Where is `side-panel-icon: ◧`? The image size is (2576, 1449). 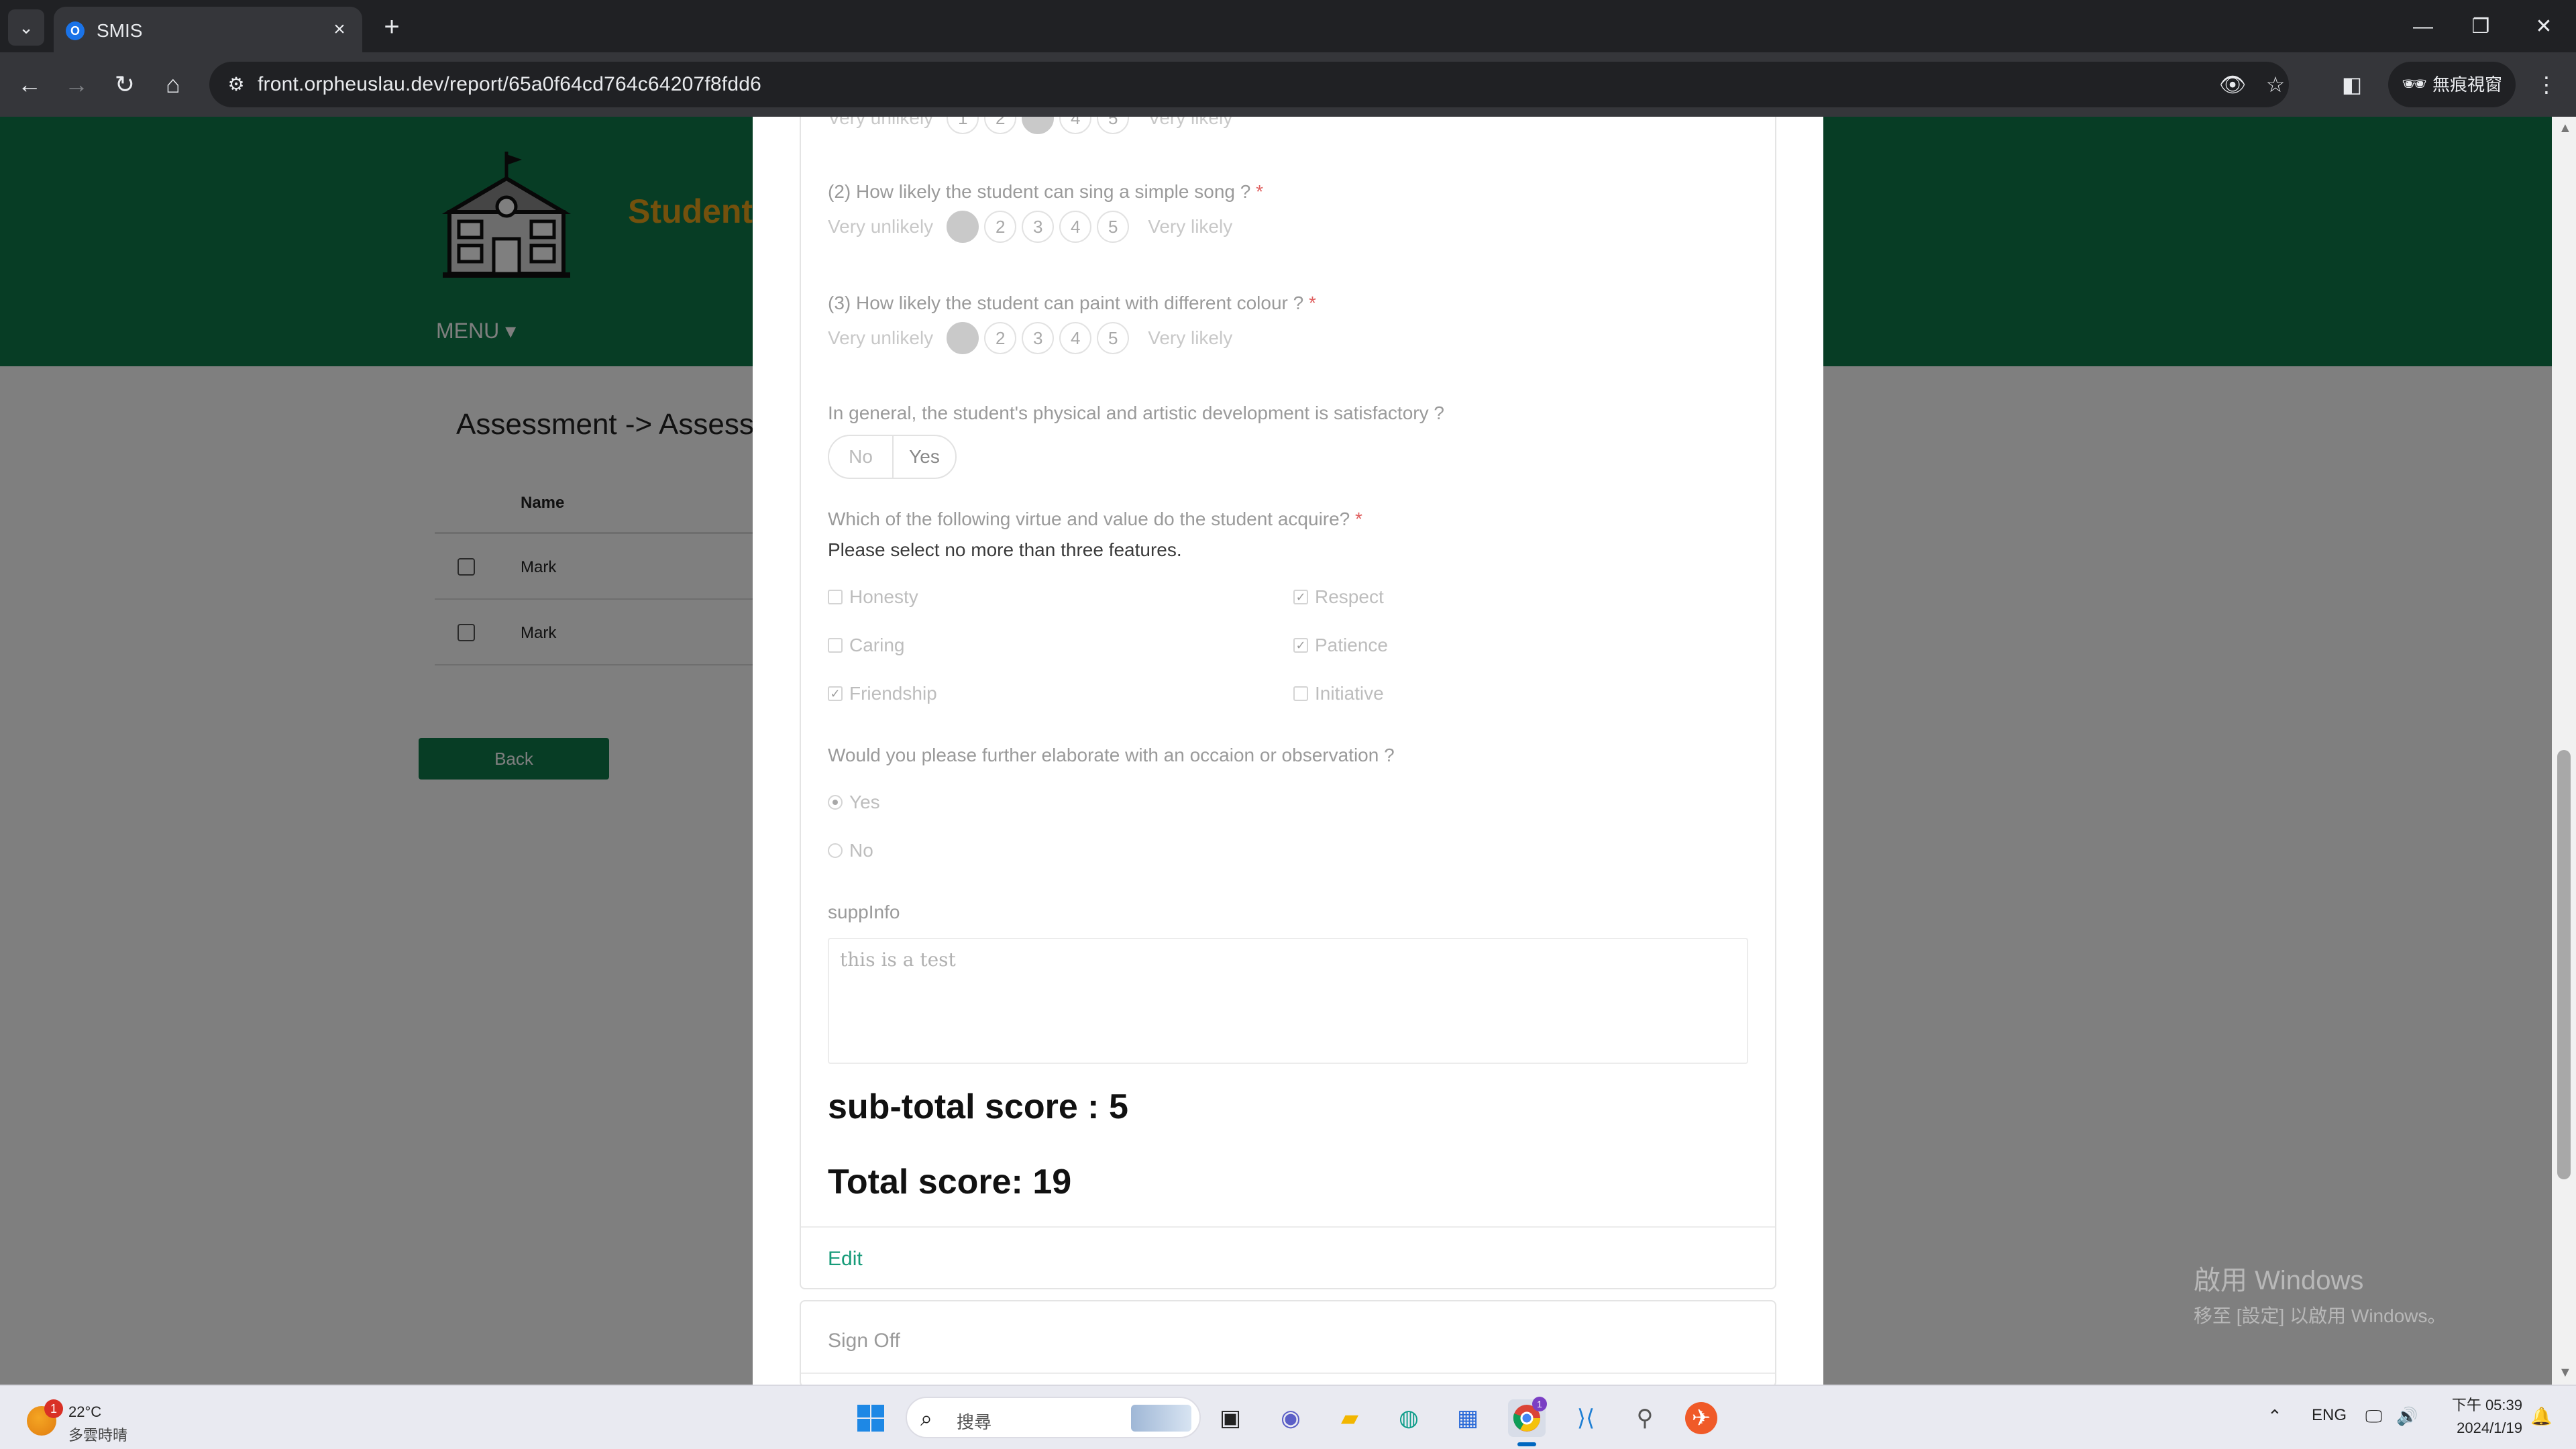 side-panel-icon: ◧ is located at coordinates (2351, 84).